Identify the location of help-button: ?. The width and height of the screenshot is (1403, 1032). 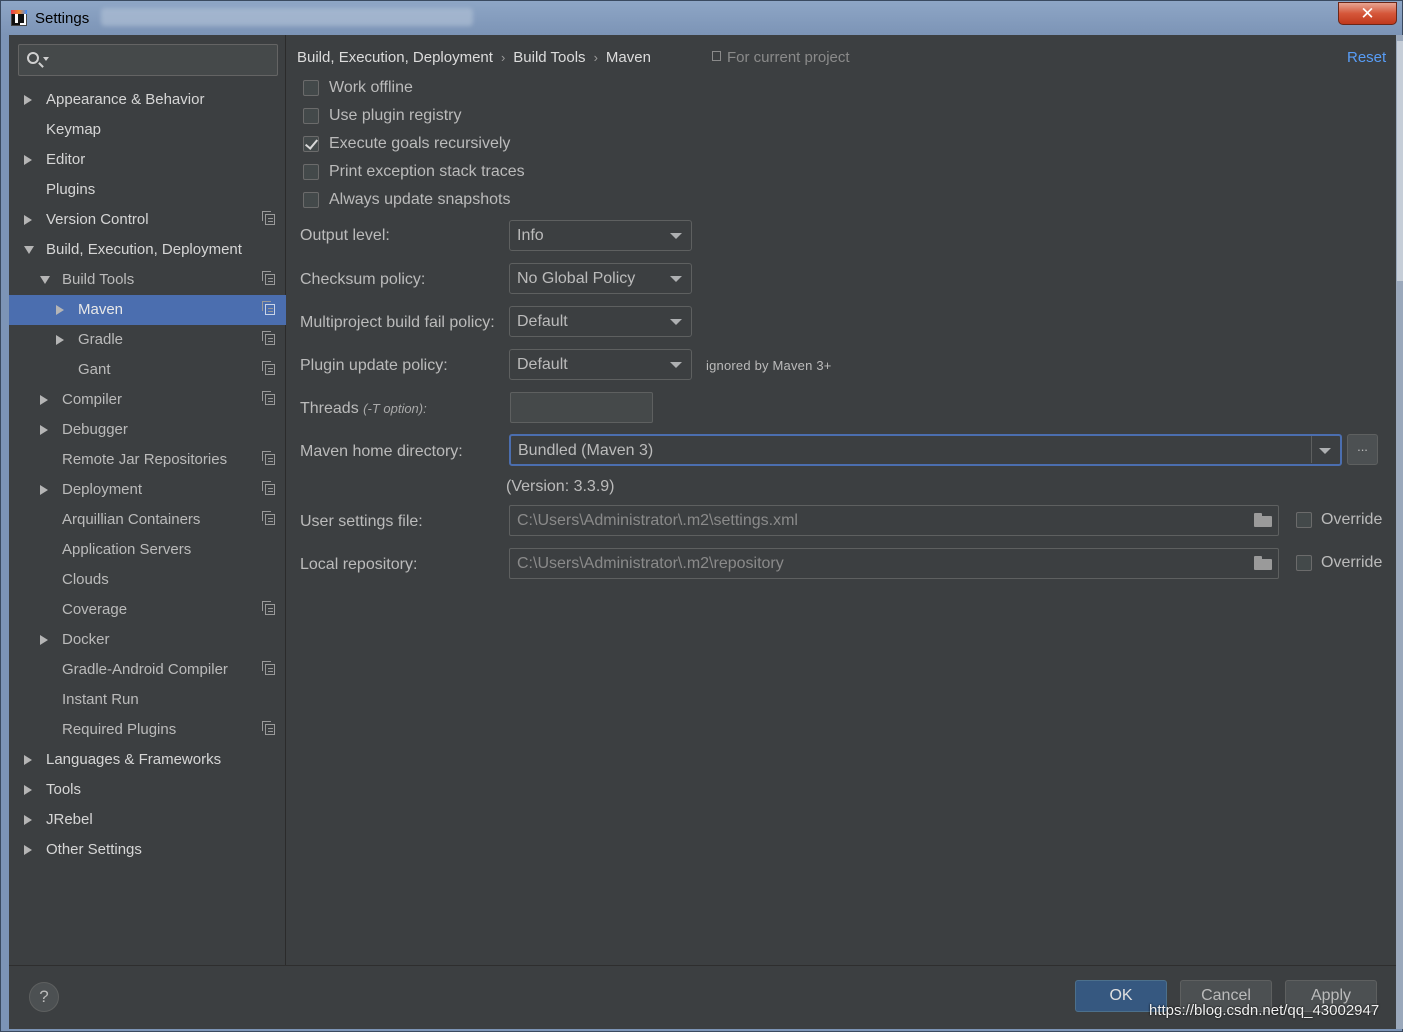
(44, 997).